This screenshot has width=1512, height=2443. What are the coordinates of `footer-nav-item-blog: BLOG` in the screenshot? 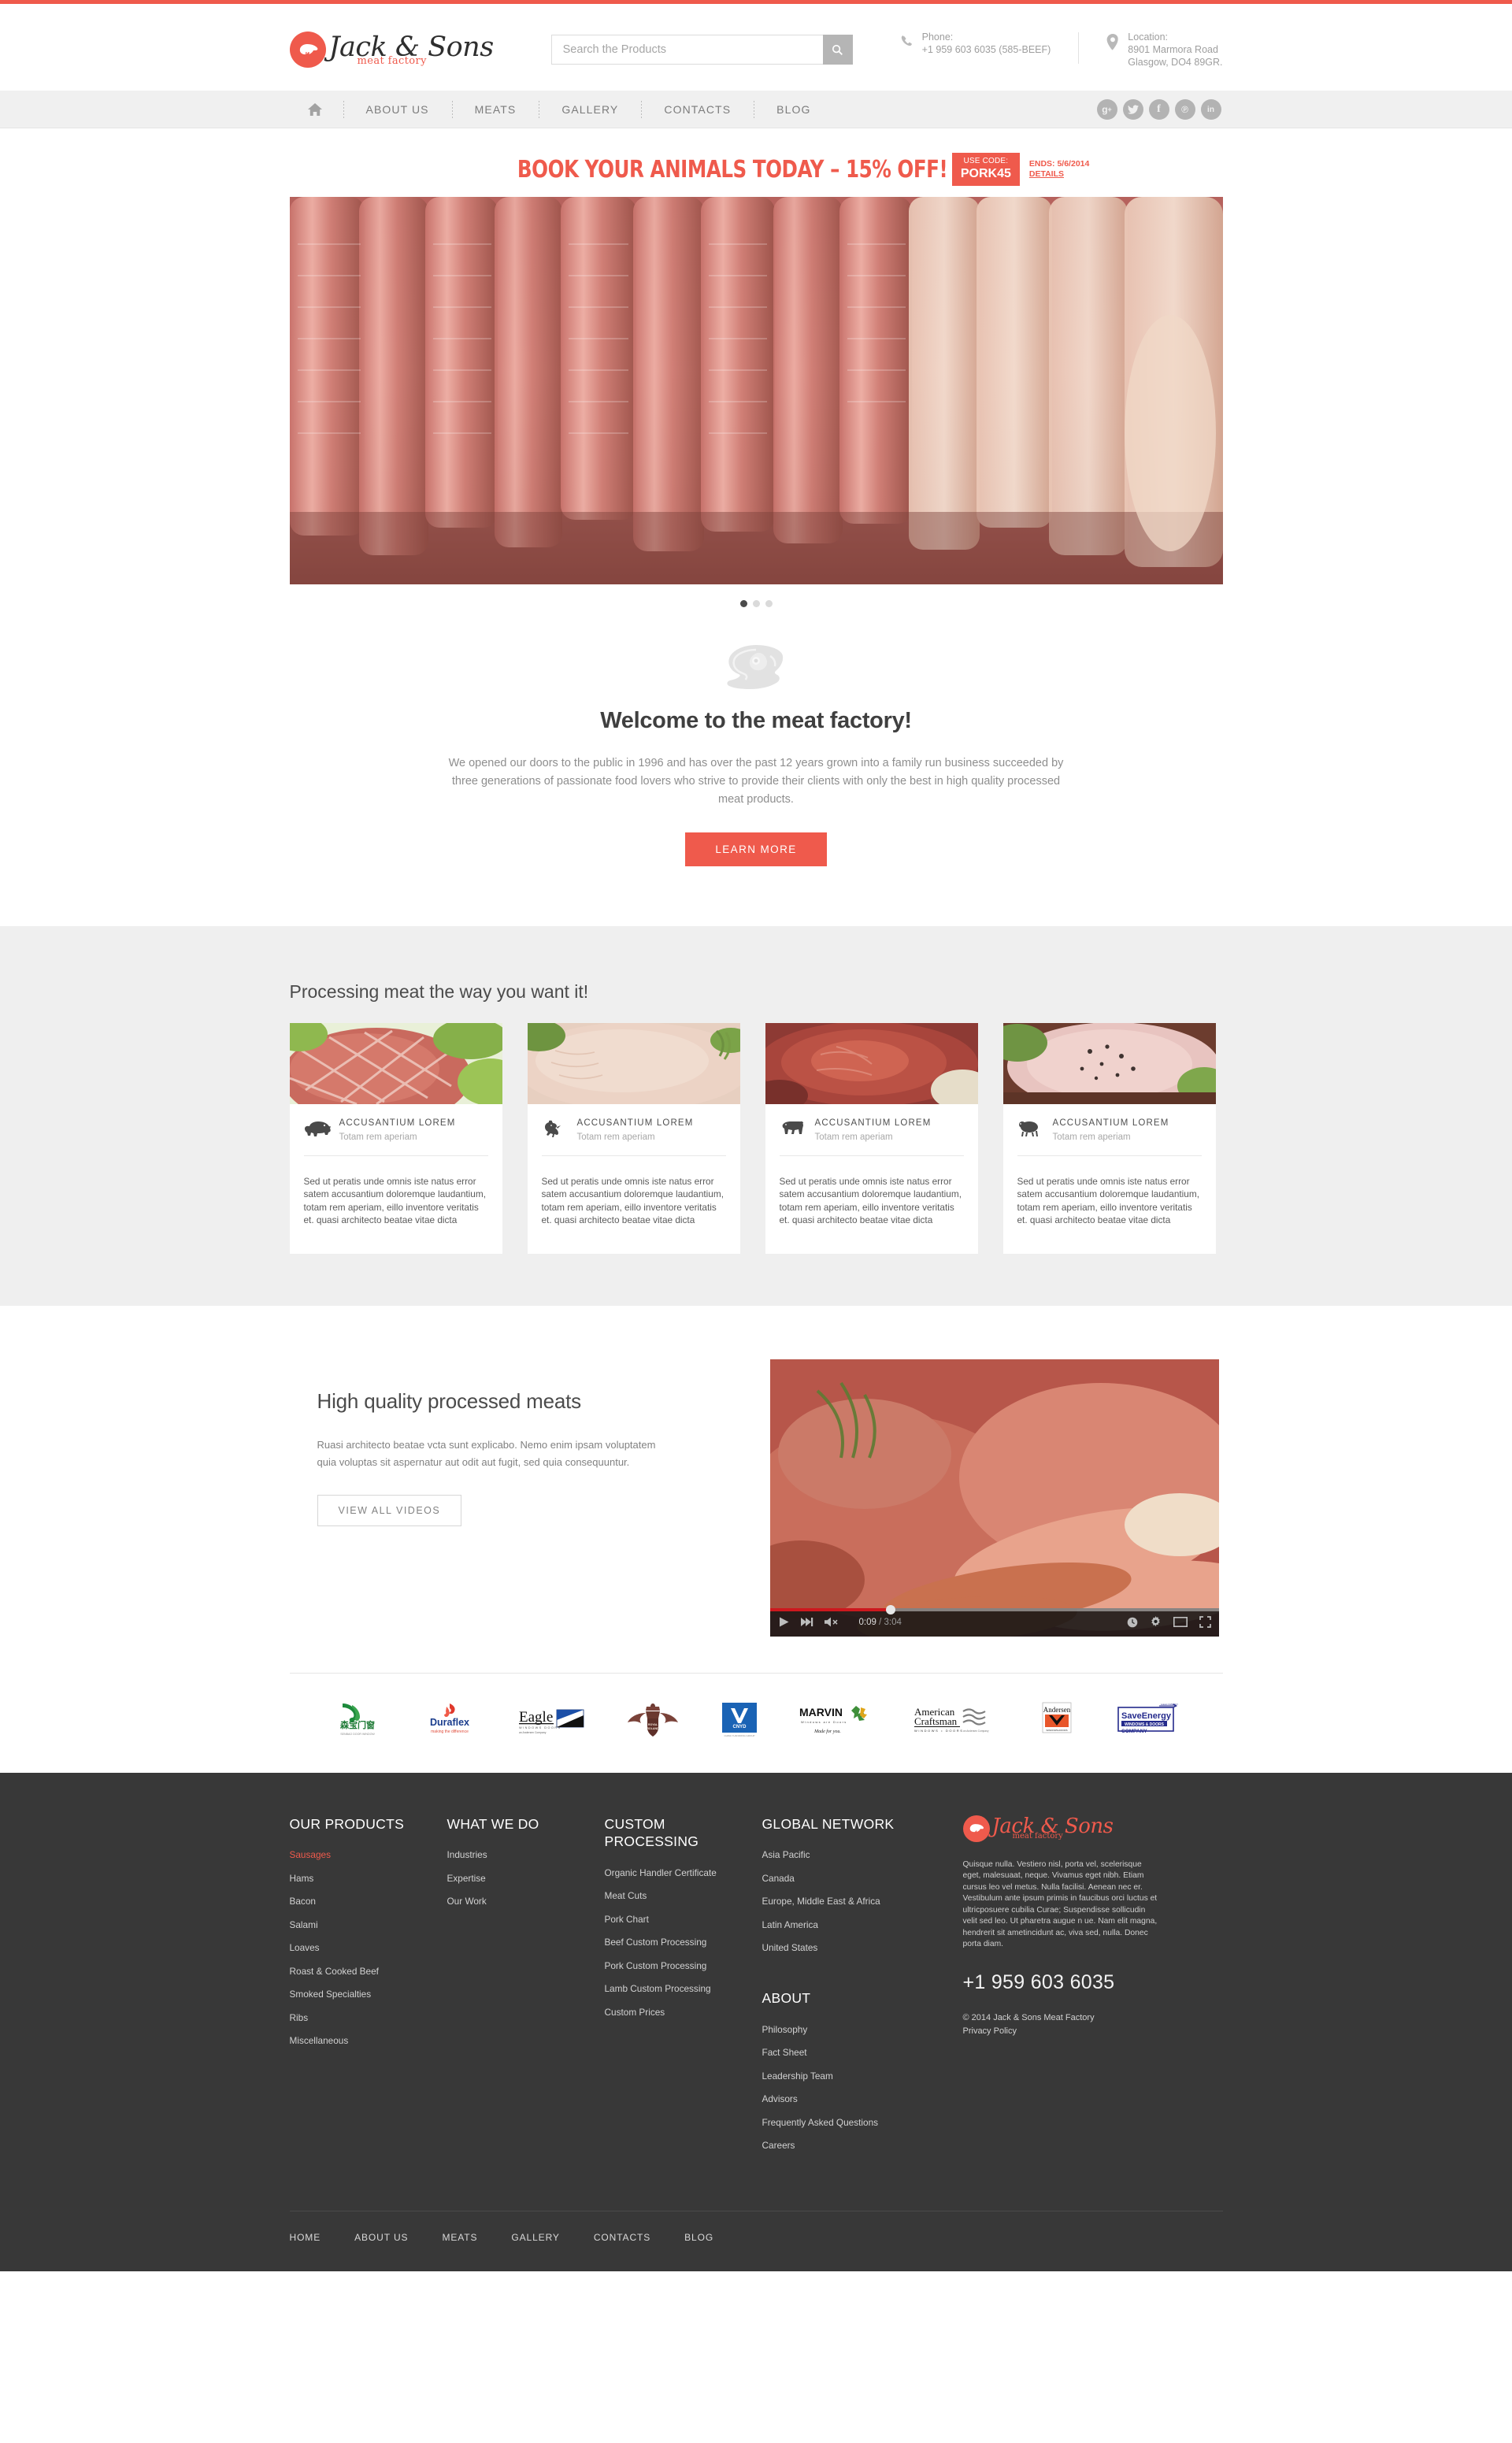 It's located at (698, 2237).